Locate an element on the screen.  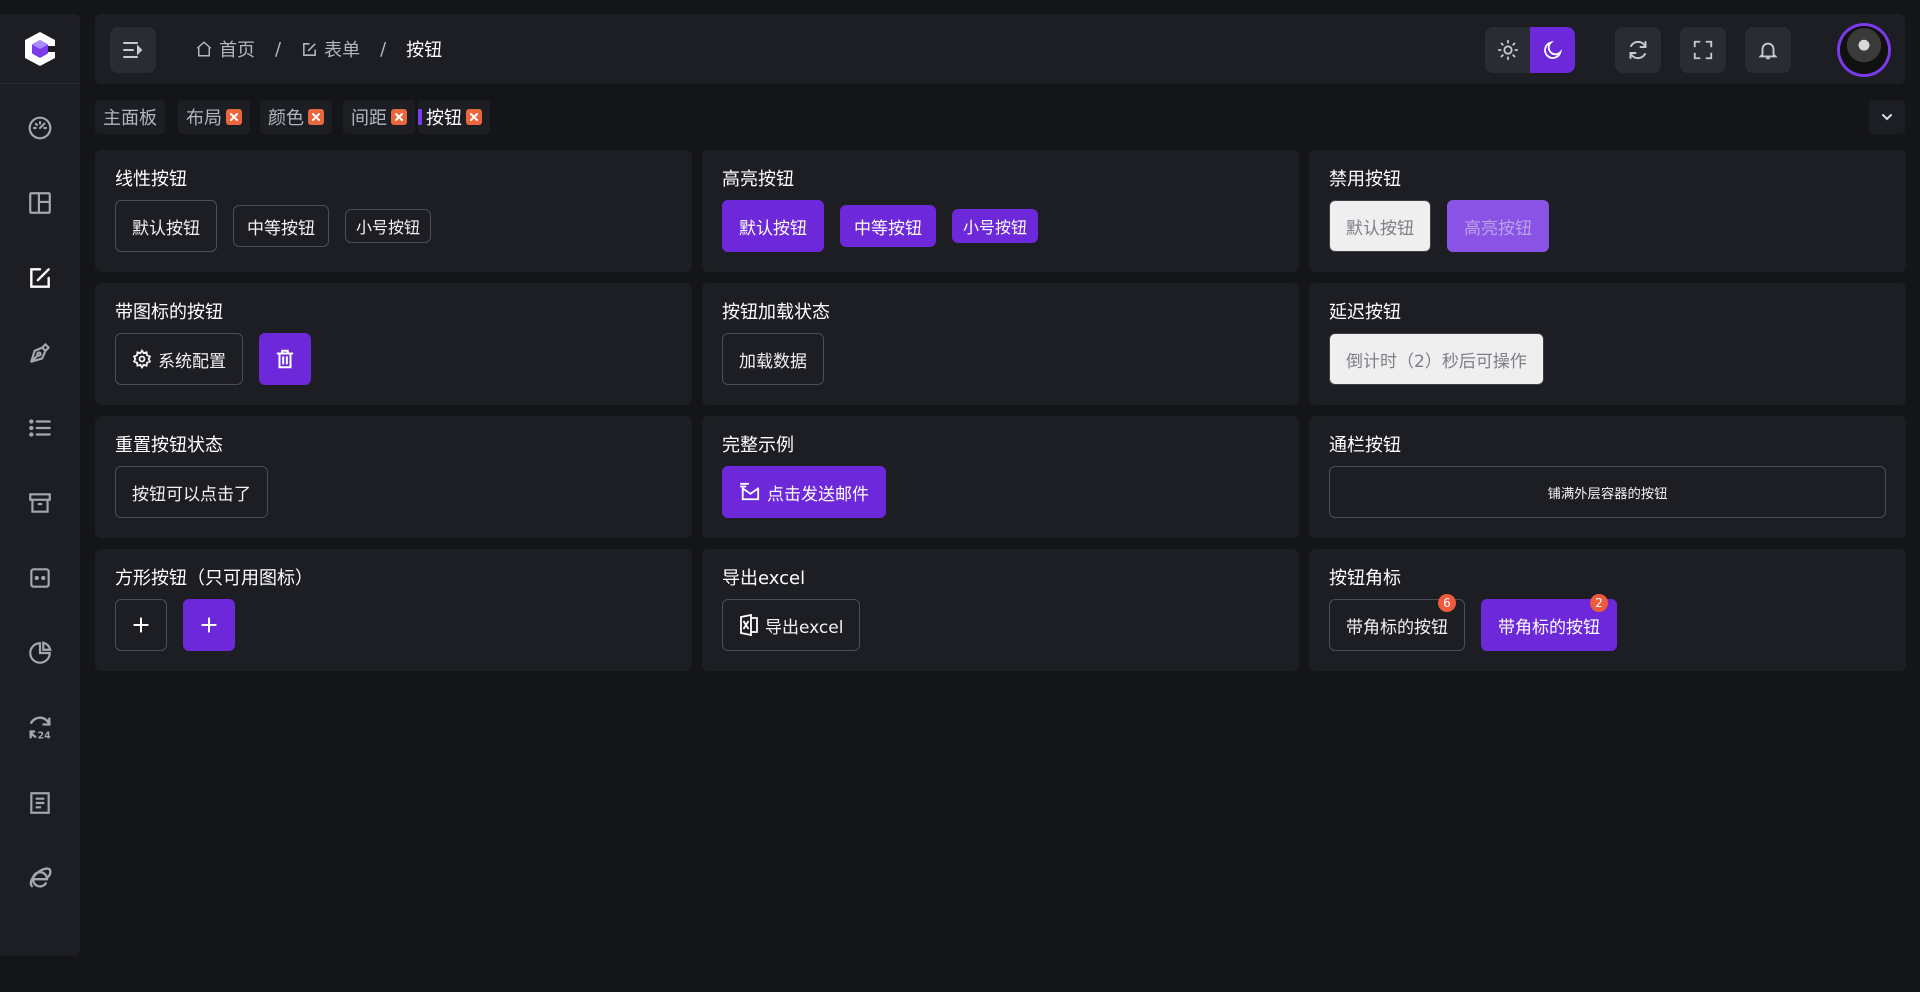
tab-color: 颜色 is located at coordinates (296, 117).